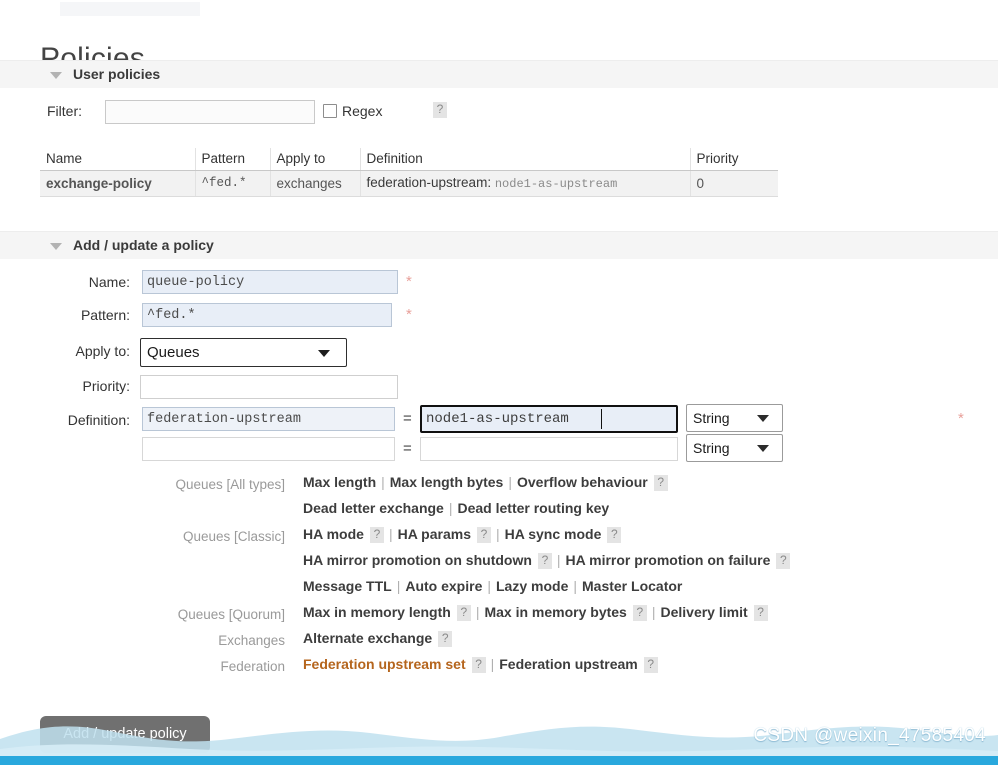  What do you see at coordinates (429, 182) in the screenshot?
I see `definition-key: federation-upstream:` at bounding box center [429, 182].